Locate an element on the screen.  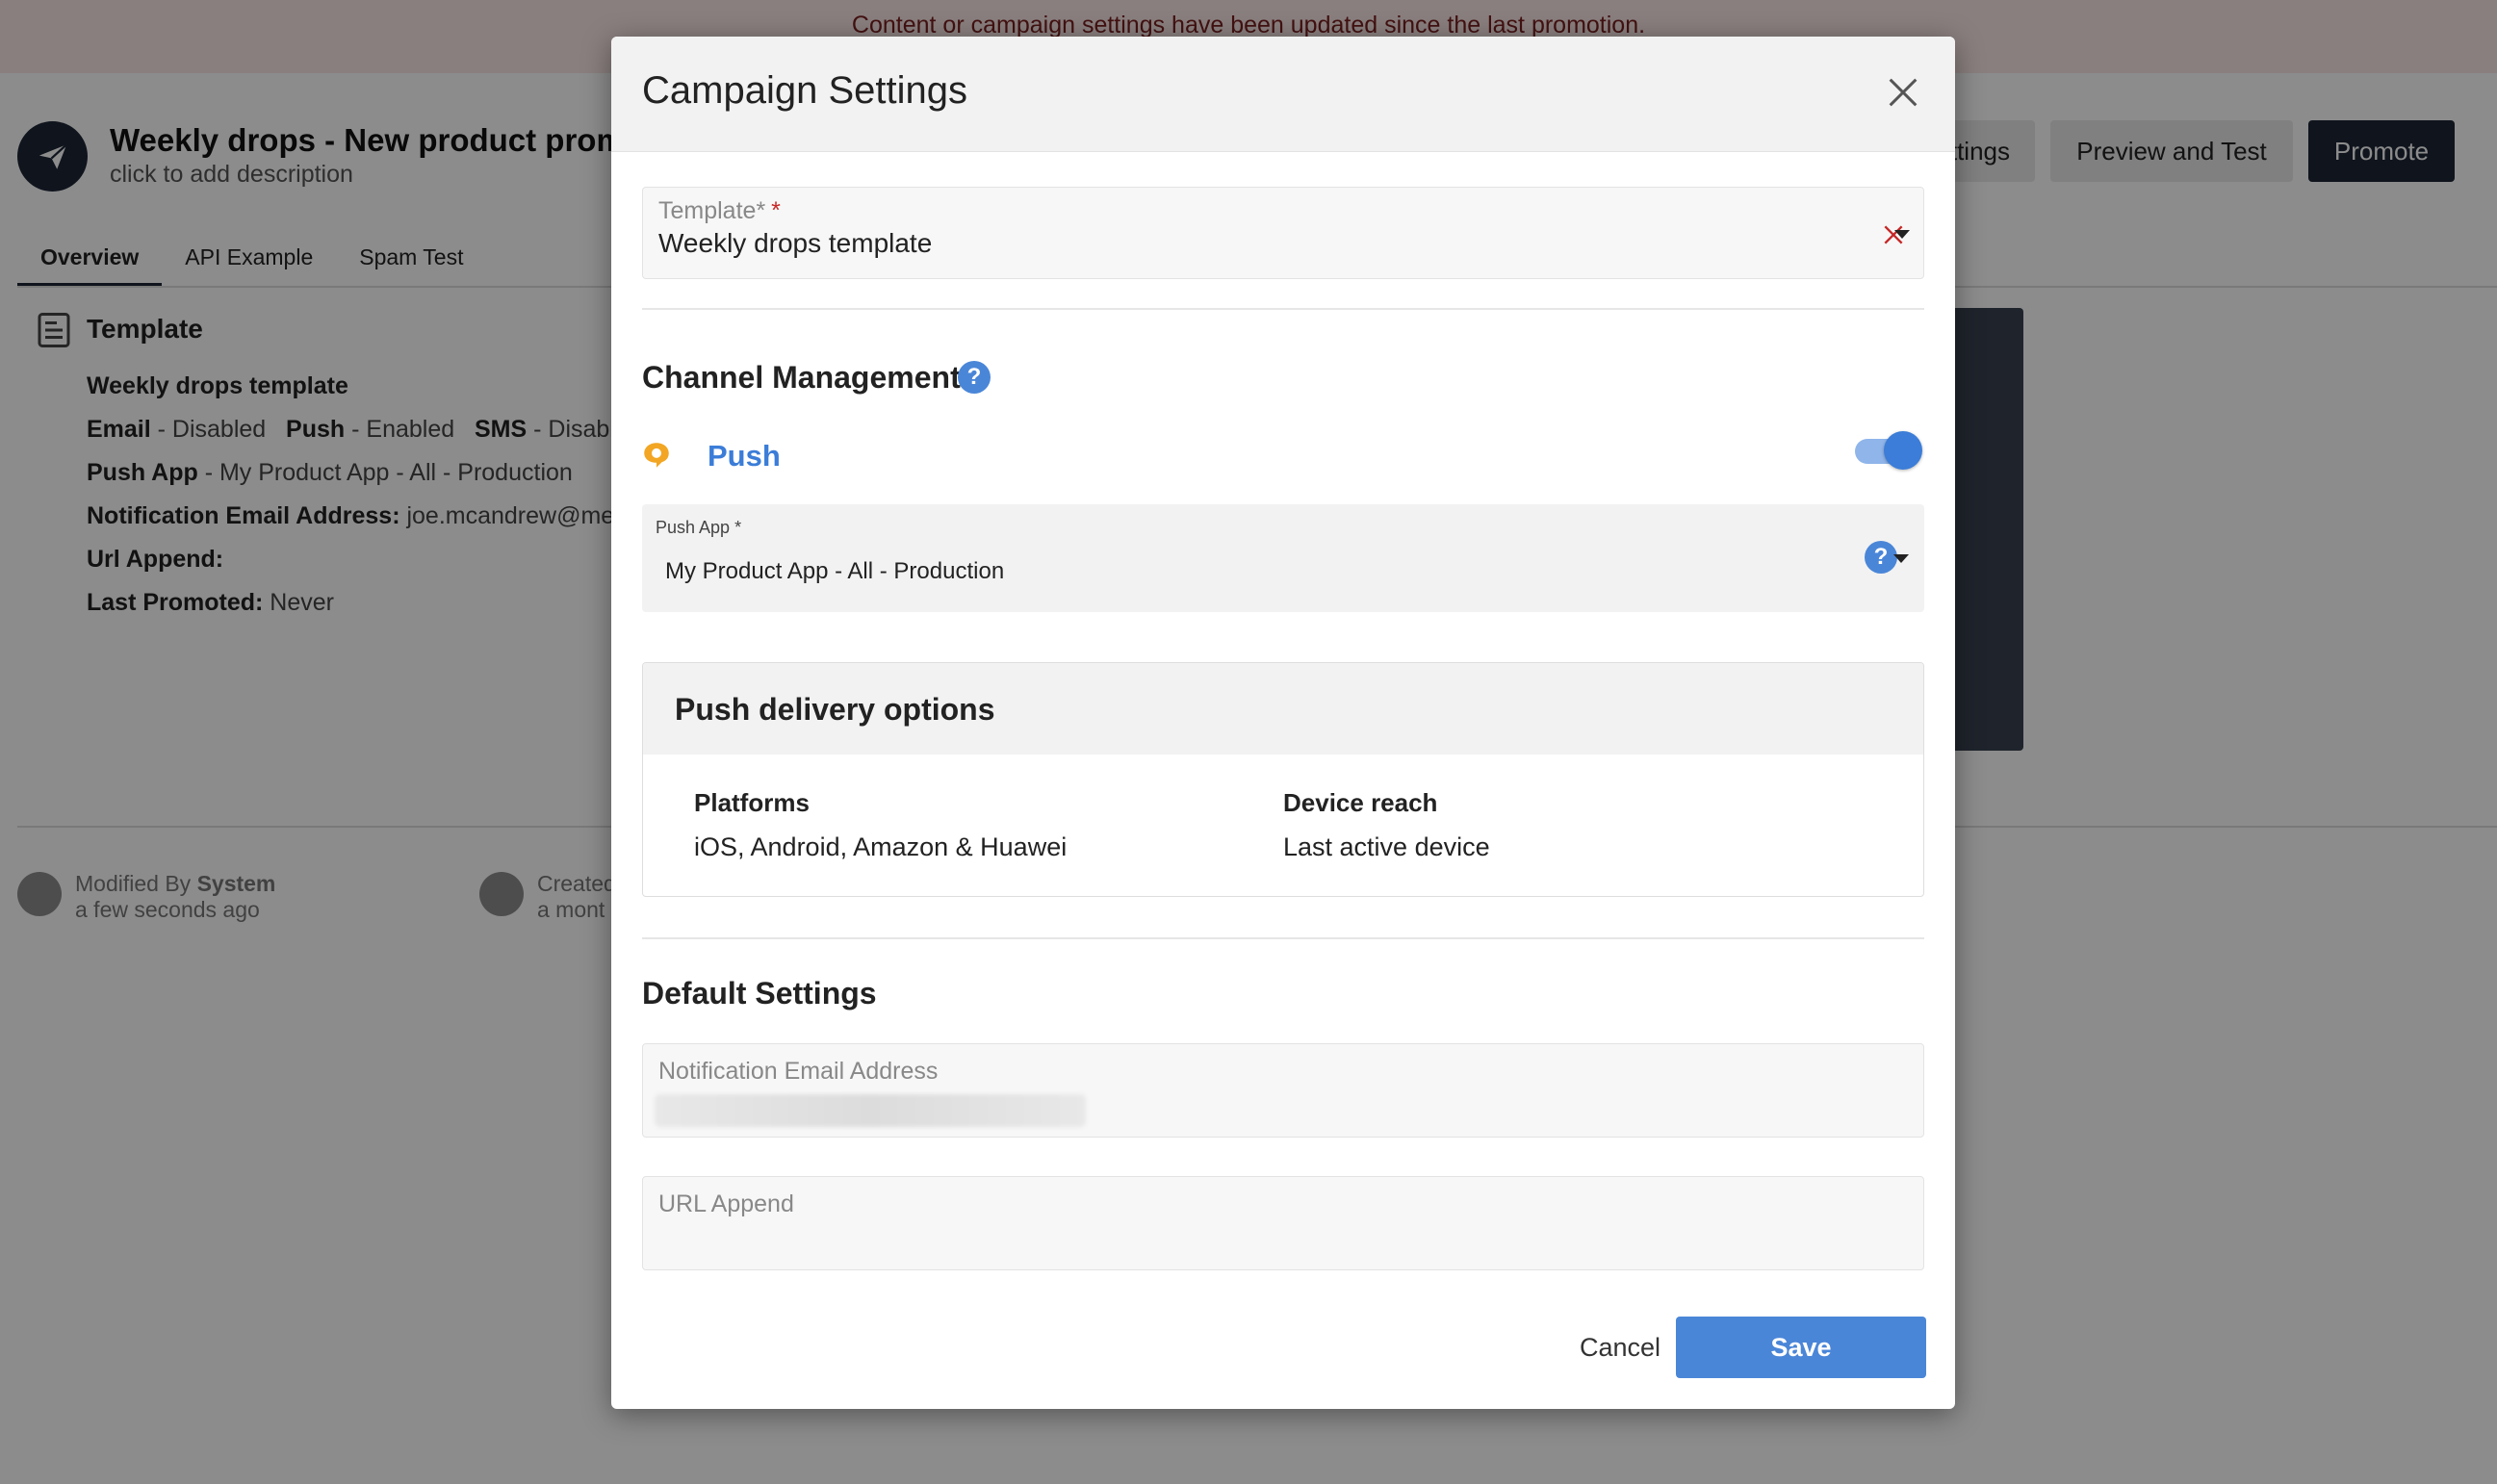
url-append-field: URL Append is located at coordinates (1283, 1223).